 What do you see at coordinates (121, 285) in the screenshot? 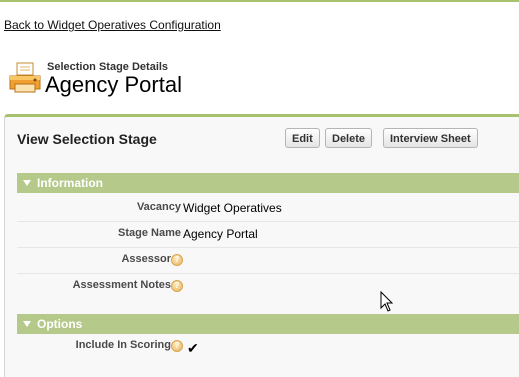
I see `assessment-notes-label: Assessment Notes` at bounding box center [121, 285].